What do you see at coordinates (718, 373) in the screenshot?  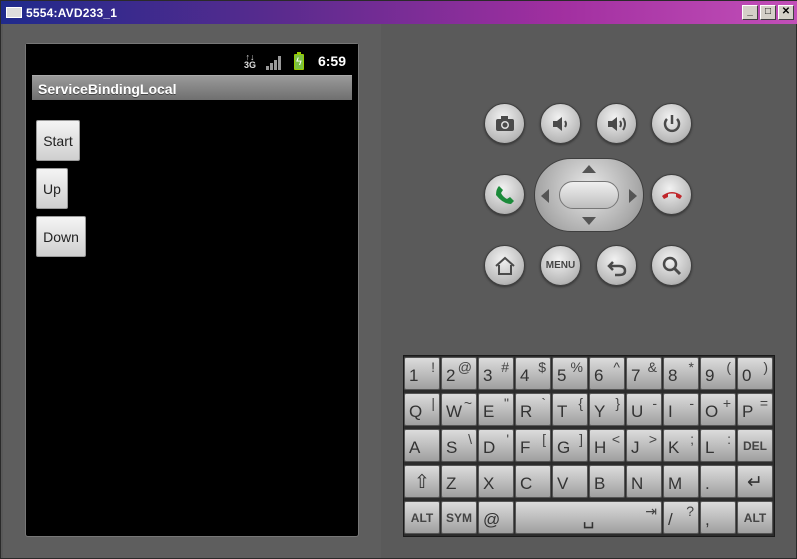 I see `key-9: 9(` at bounding box center [718, 373].